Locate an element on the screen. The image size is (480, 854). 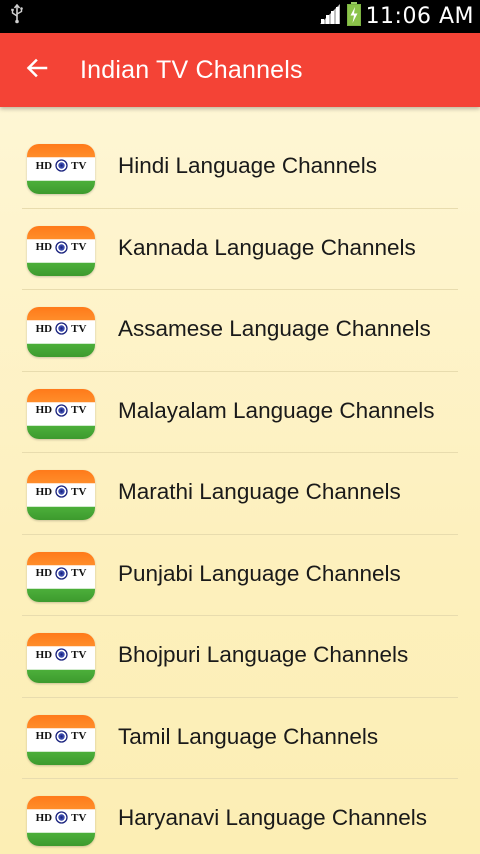
list-item-haryanavi: HD TV Haryanavi Language Channels is located at coordinates (240, 816).